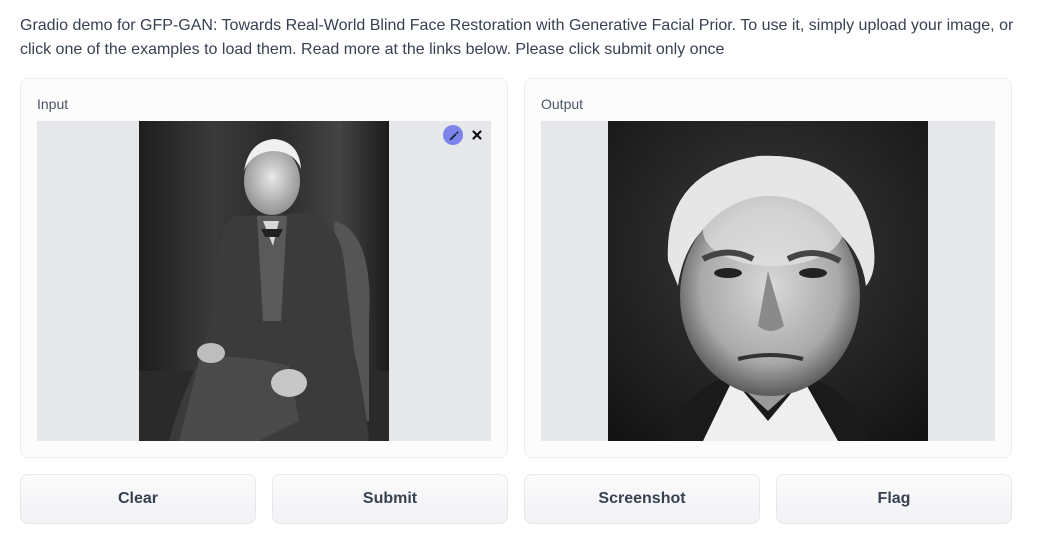 The image size is (1046, 546). Describe the element at coordinates (390, 499) in the screenshot. I see `submit-button: Submit` at that location.